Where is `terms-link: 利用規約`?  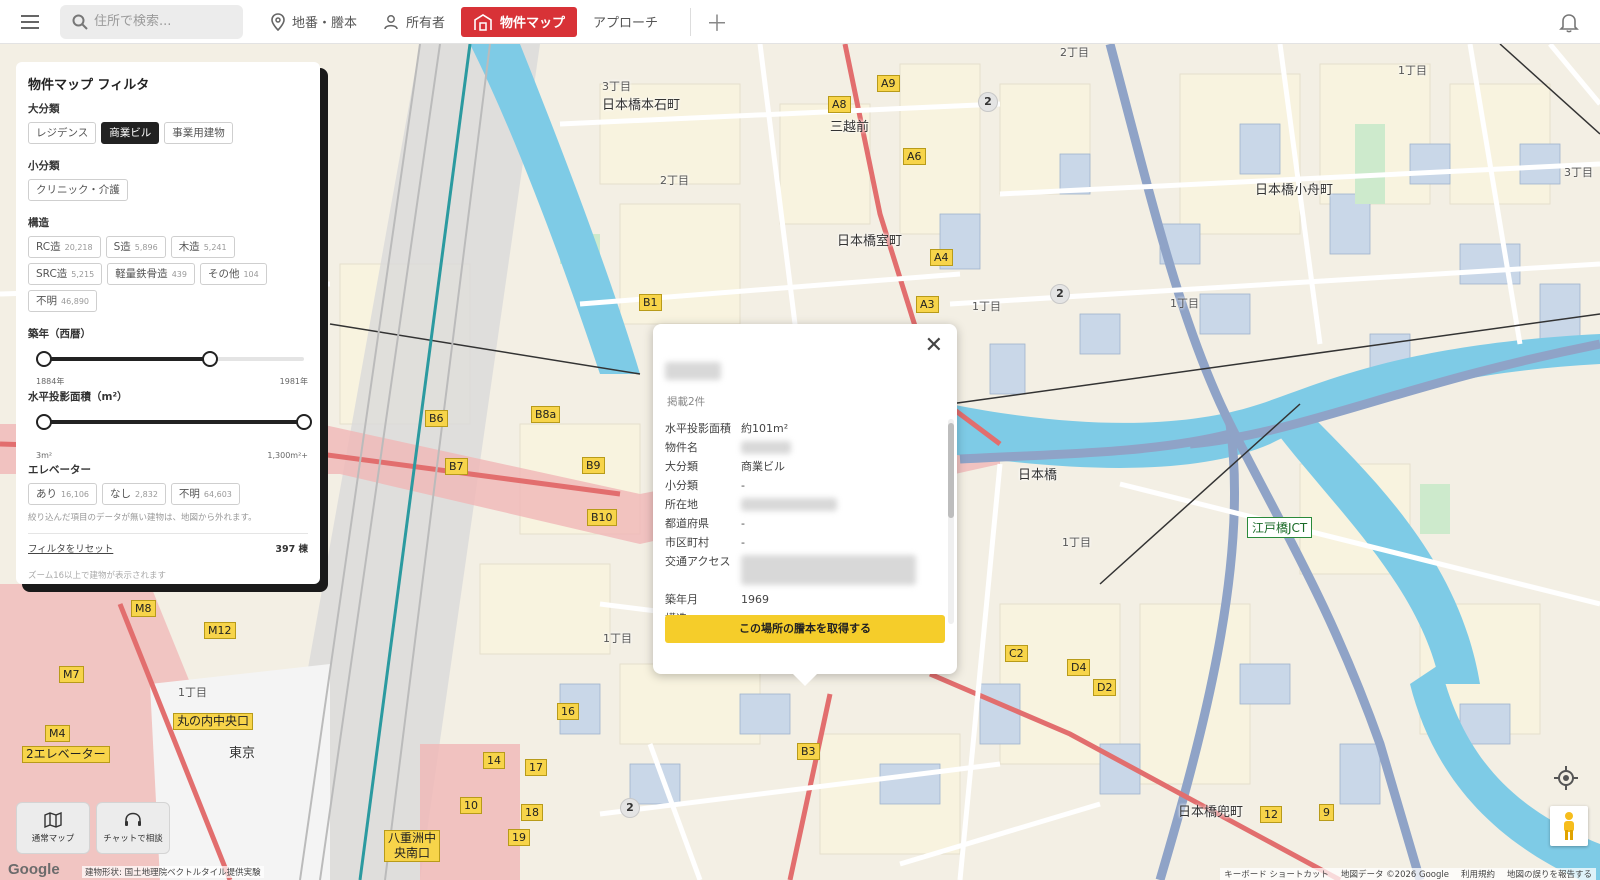 terms-link: 利用規約 is located at coordinates (1478, 874).